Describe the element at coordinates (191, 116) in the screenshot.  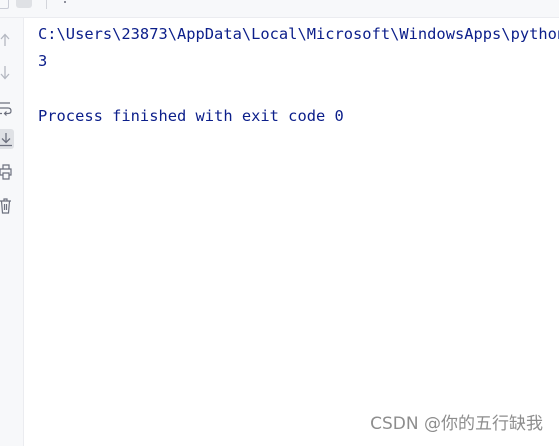
I see `console-exit-message: Process finished with exit code 0` at that location.